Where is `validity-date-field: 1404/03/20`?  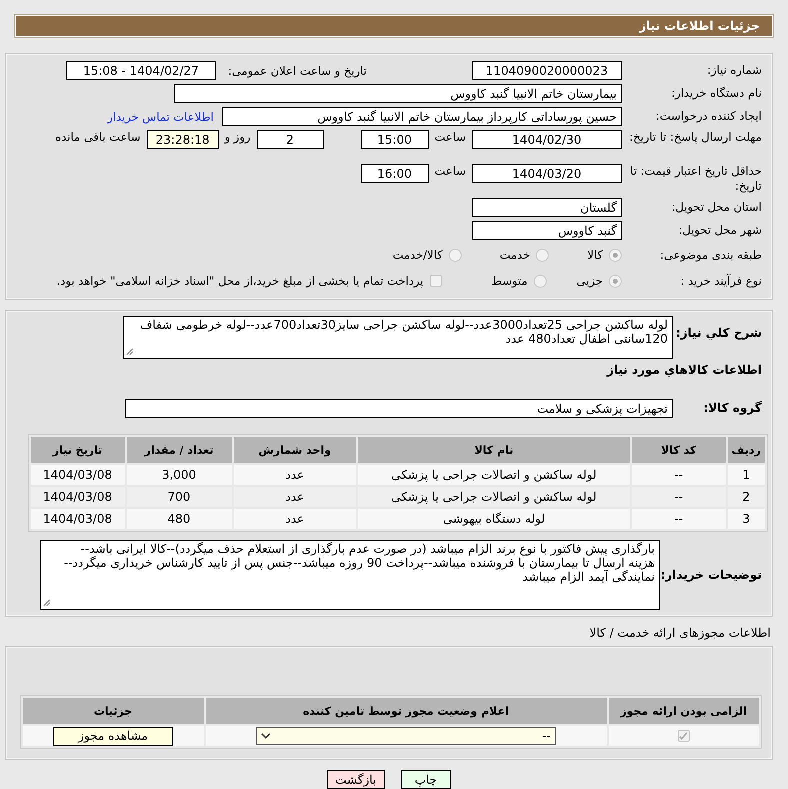 validity-date-field: 1404/03/20 is located at coordinates (547, 173).